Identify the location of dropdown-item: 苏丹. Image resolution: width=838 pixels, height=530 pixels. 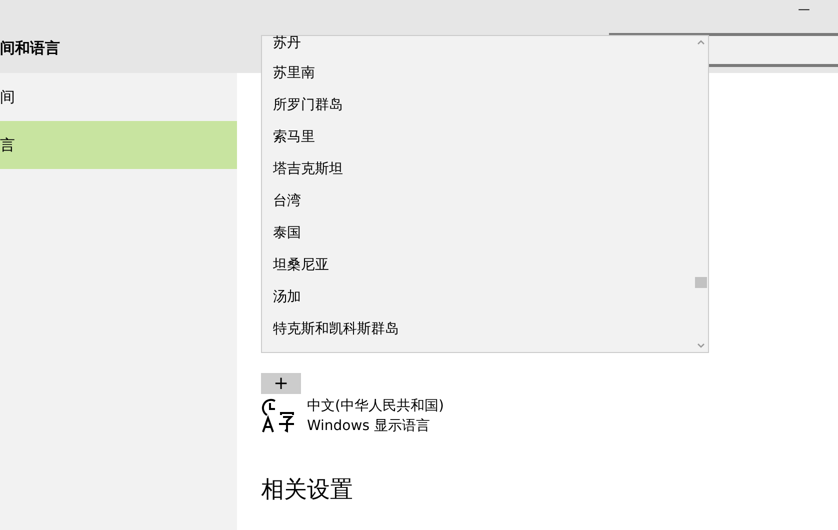
(483, 46).